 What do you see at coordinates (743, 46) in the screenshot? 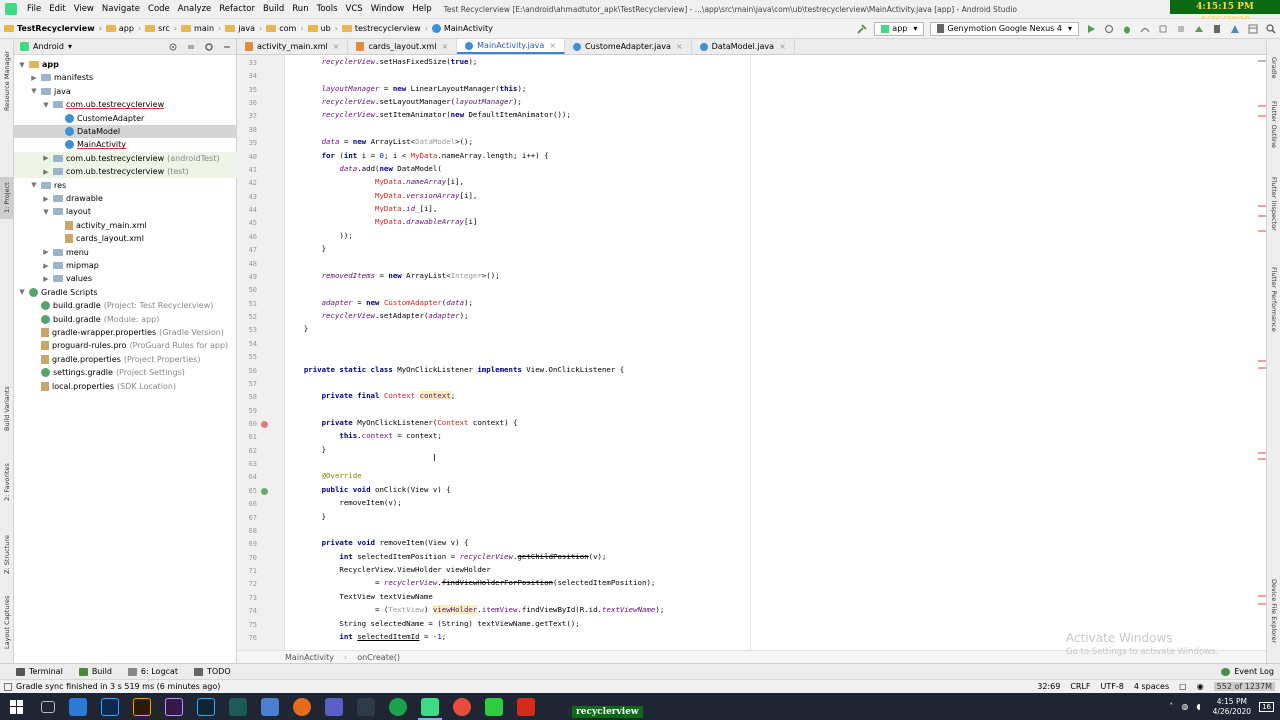
I see `editor-tab: DataModel.java ×` at bounding box center [743, 46].